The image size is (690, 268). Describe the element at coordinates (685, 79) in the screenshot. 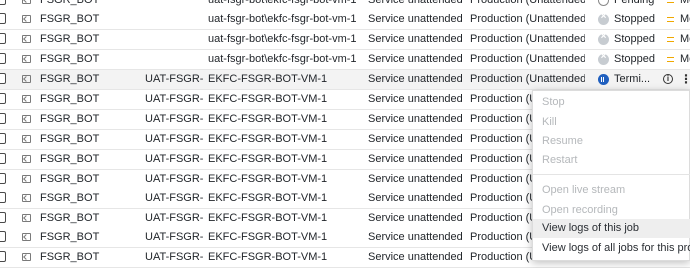

I see `more-actions-icon: ⋮` at that location.